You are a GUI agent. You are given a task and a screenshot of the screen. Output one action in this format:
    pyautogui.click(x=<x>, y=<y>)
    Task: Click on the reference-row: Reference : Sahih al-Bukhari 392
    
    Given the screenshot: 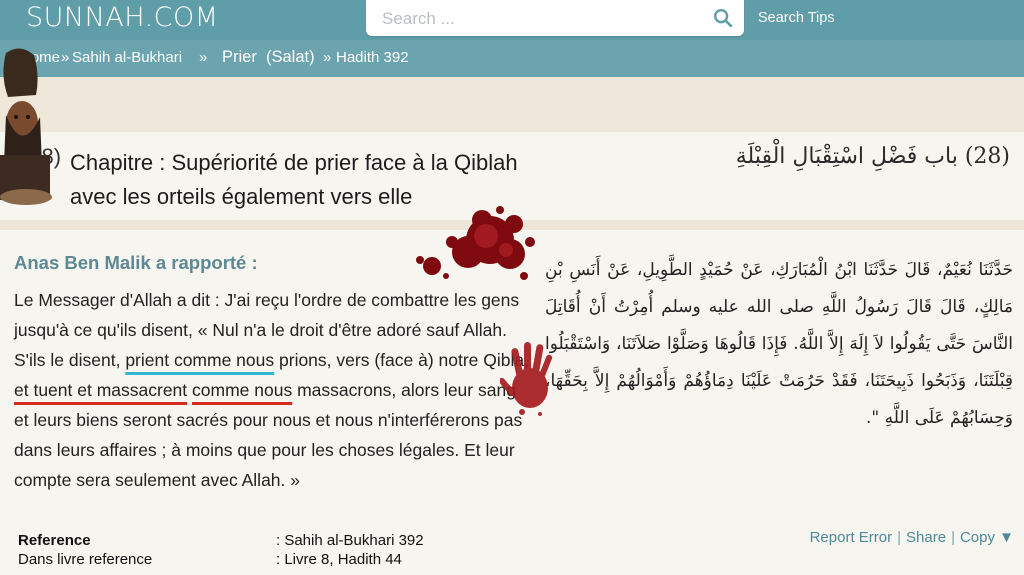 What is the action you would take?
    pyautogui.click(x=248, y=541)
    